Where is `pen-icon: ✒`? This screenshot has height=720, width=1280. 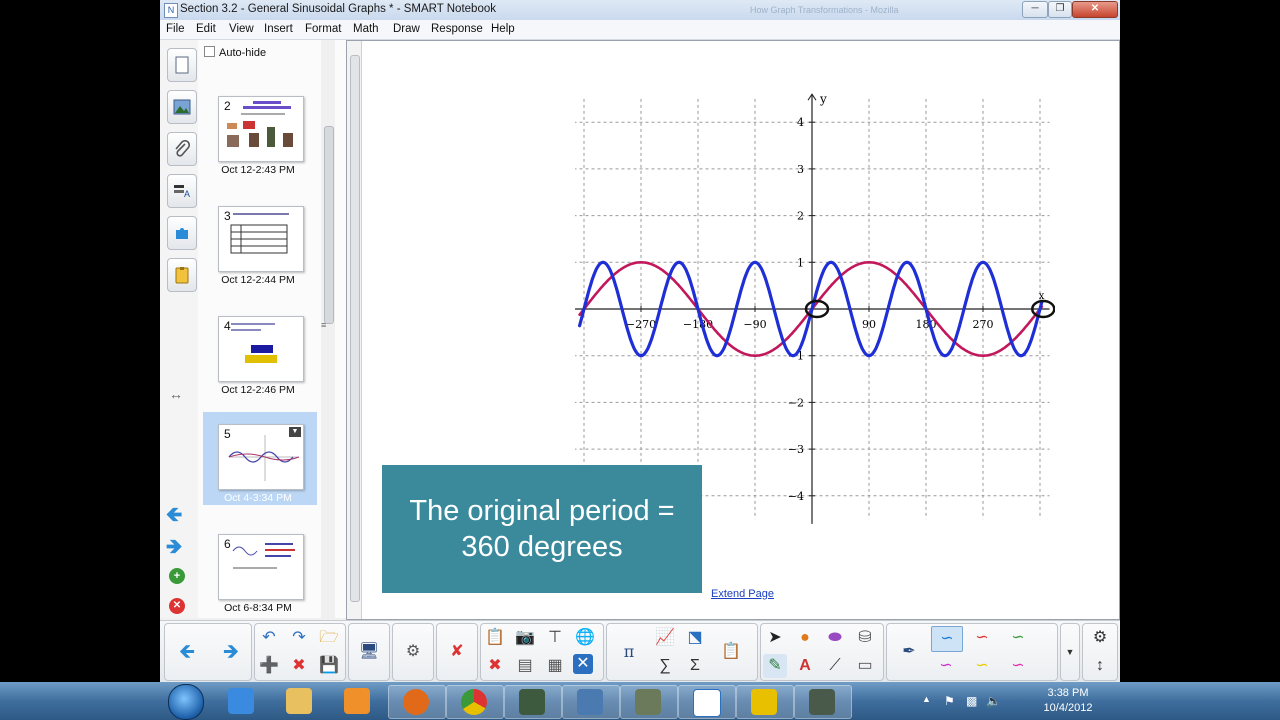 pen-icon: ✒ is located at coordinates (909, 652).